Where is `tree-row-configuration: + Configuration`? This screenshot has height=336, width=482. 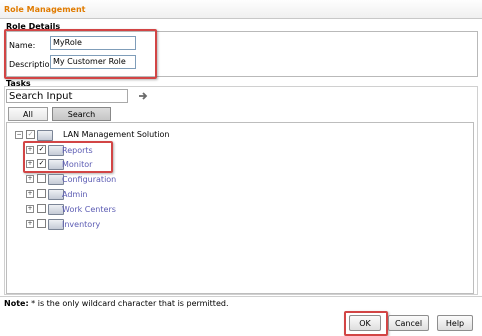 tree-row-configuration: + Configuration is located at coordinates (100, 179).